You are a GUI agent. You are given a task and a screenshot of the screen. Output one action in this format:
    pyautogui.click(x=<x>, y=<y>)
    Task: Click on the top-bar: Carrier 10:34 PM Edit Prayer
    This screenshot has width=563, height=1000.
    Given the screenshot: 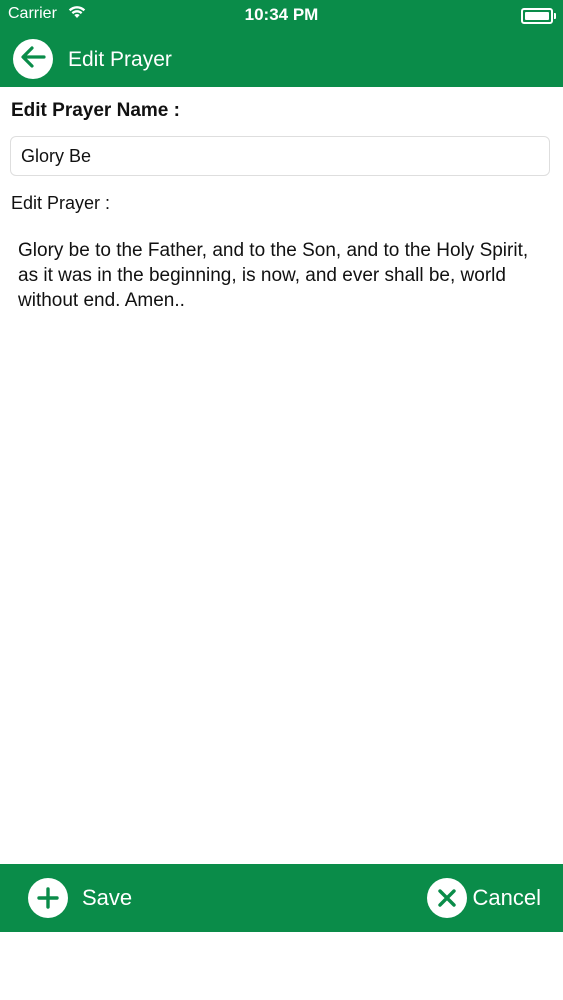 What is the action you would take?
    pyautogui.click(x=281, y=43)
    